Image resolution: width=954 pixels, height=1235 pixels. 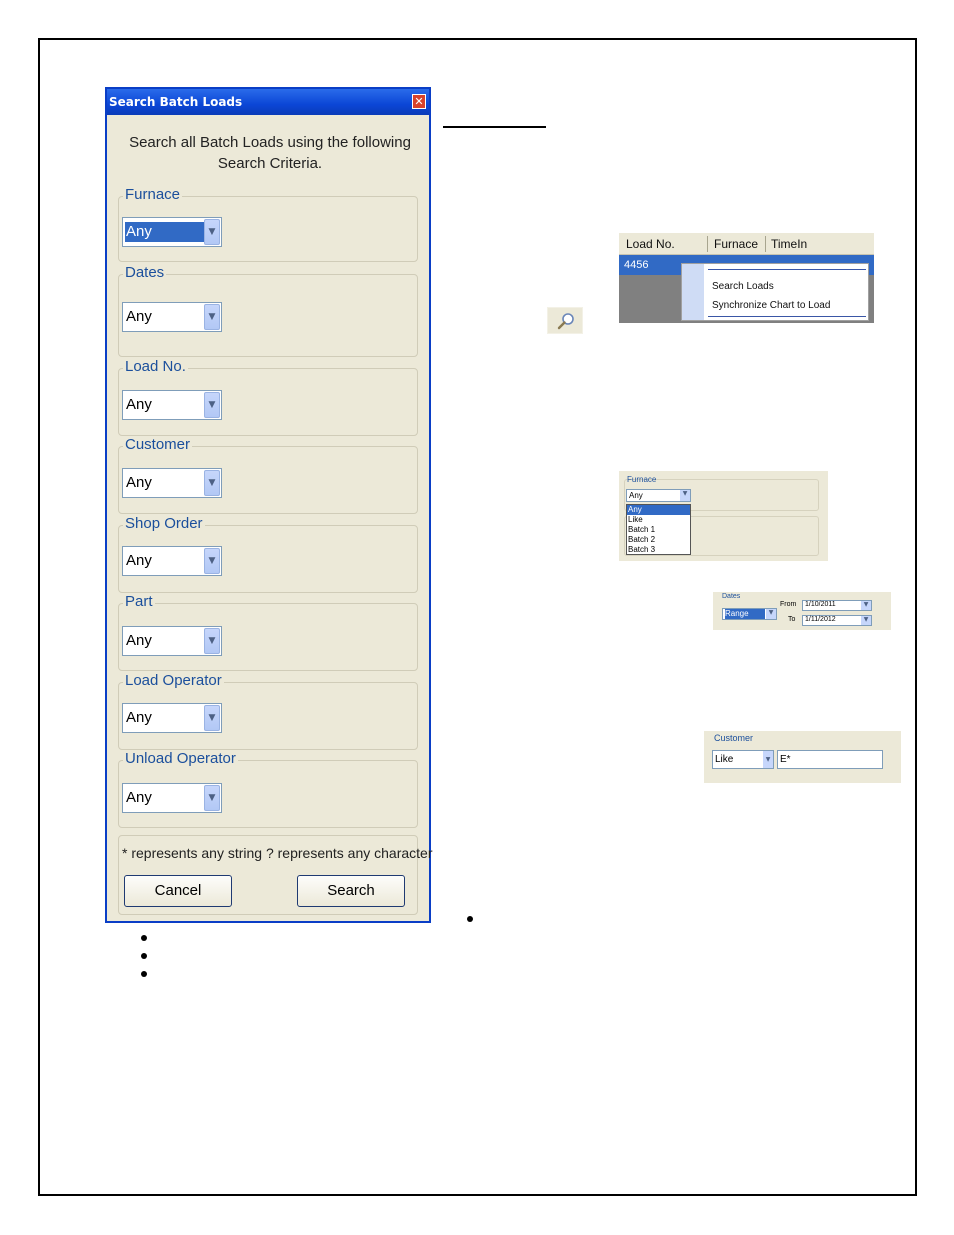 I want to click on load-list-header: Load No. Furnace TimeIn, so click(x=746, y=244).